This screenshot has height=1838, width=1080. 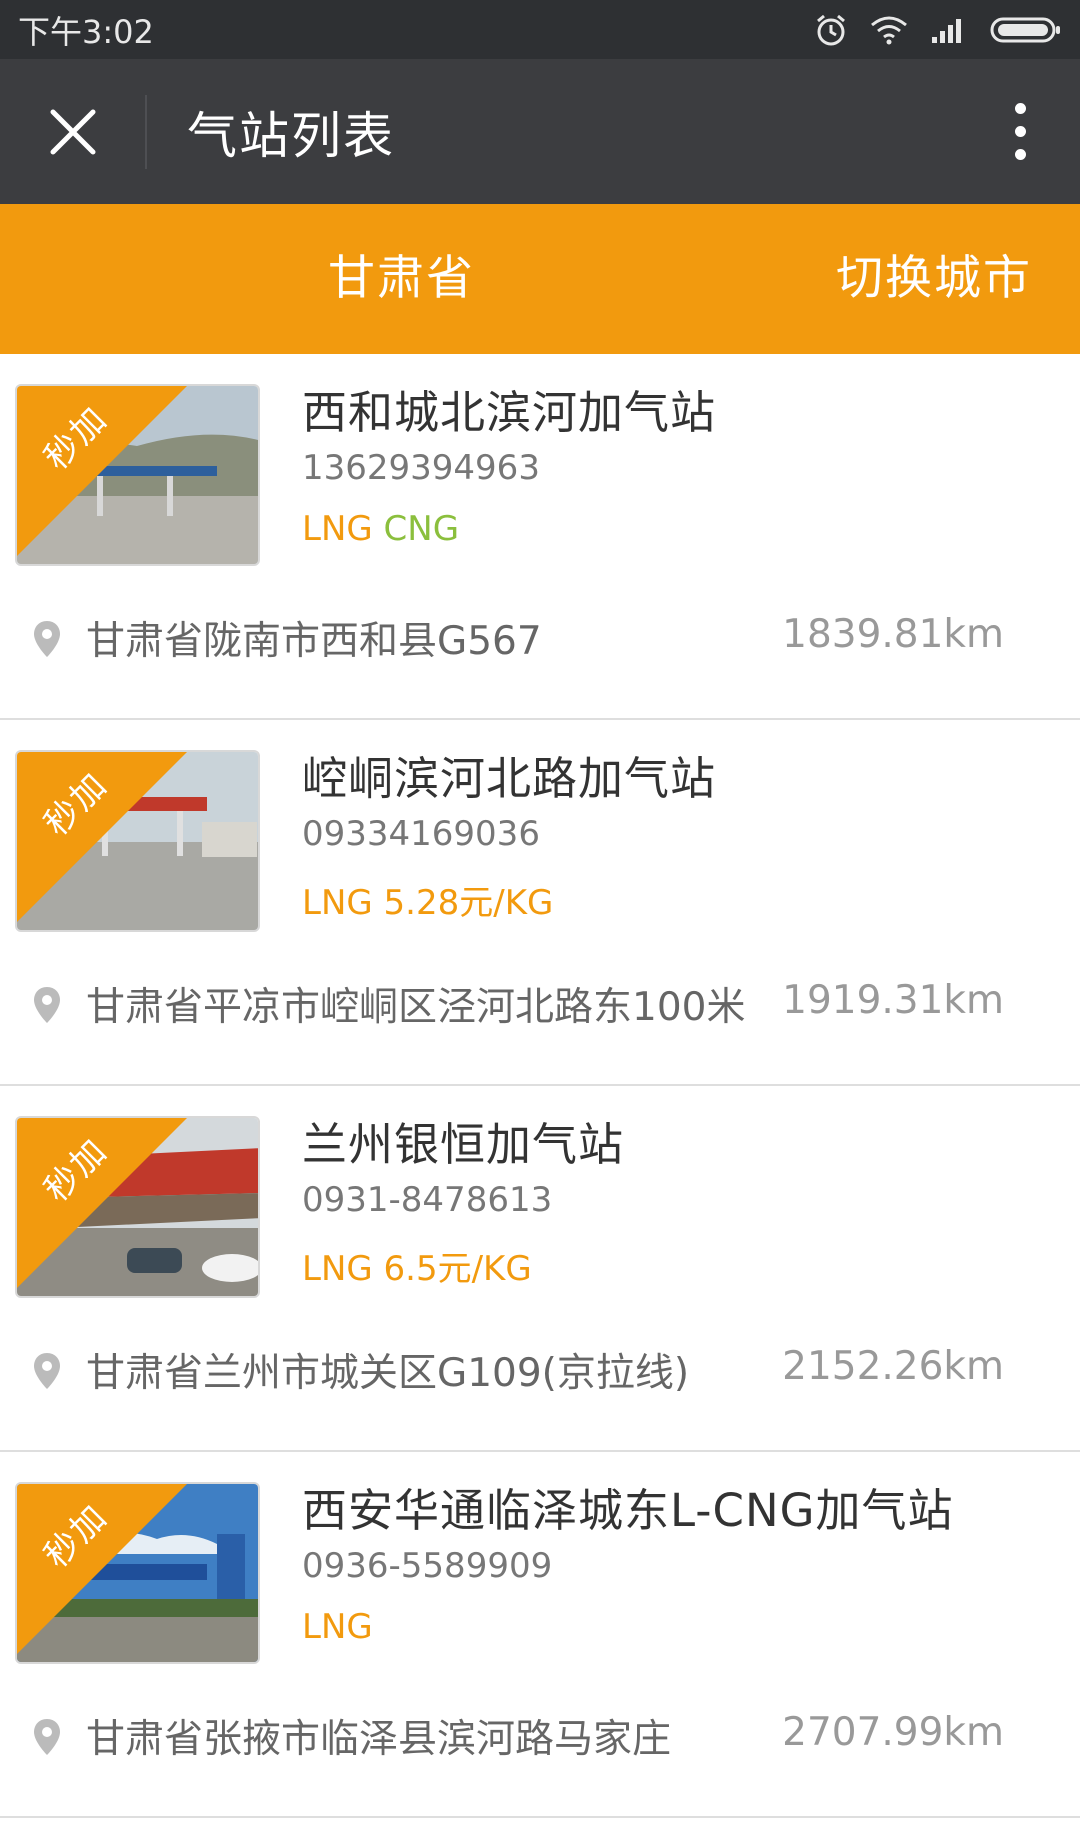 I want to click on more-menu-button, so click(x=1020, y=131).